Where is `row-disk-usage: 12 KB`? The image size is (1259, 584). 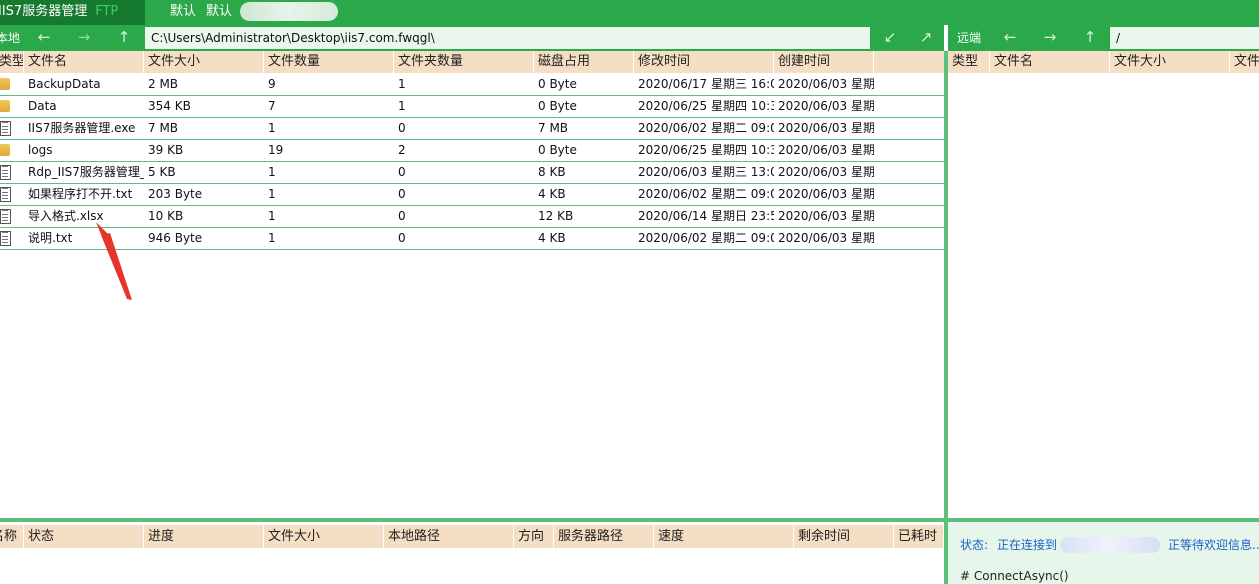
row-disk-usage: 12 KB is located at coordinates (556, 216).